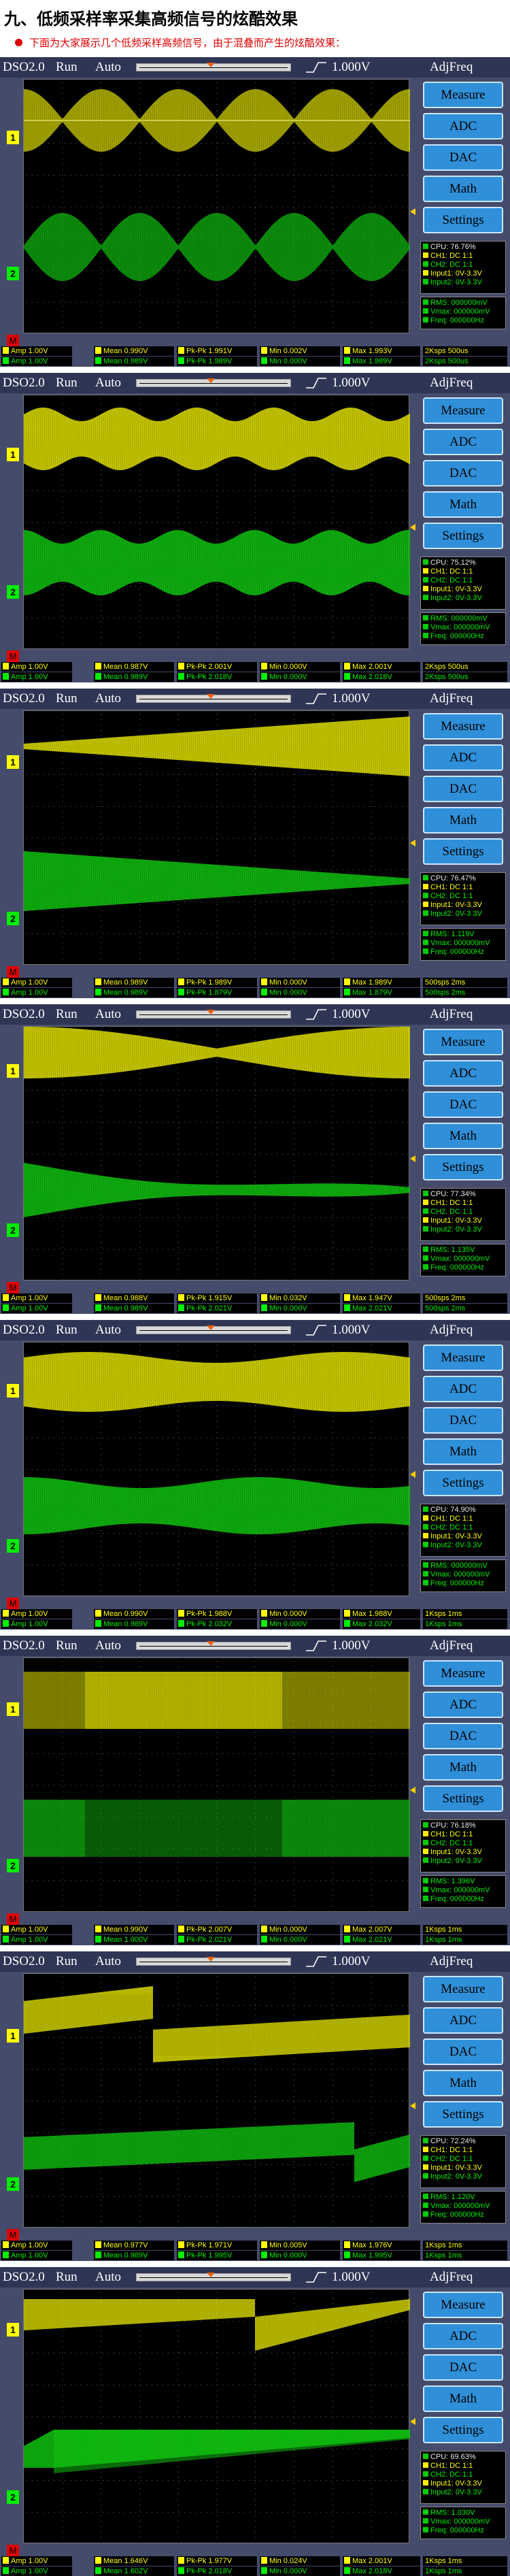 The image size is (510, 2576). What do you see at coordinates (134, 1930) in the screenshot?
I see `ch1-mean-cell: Mean 0.990V` at bounding box center [134, 1930].